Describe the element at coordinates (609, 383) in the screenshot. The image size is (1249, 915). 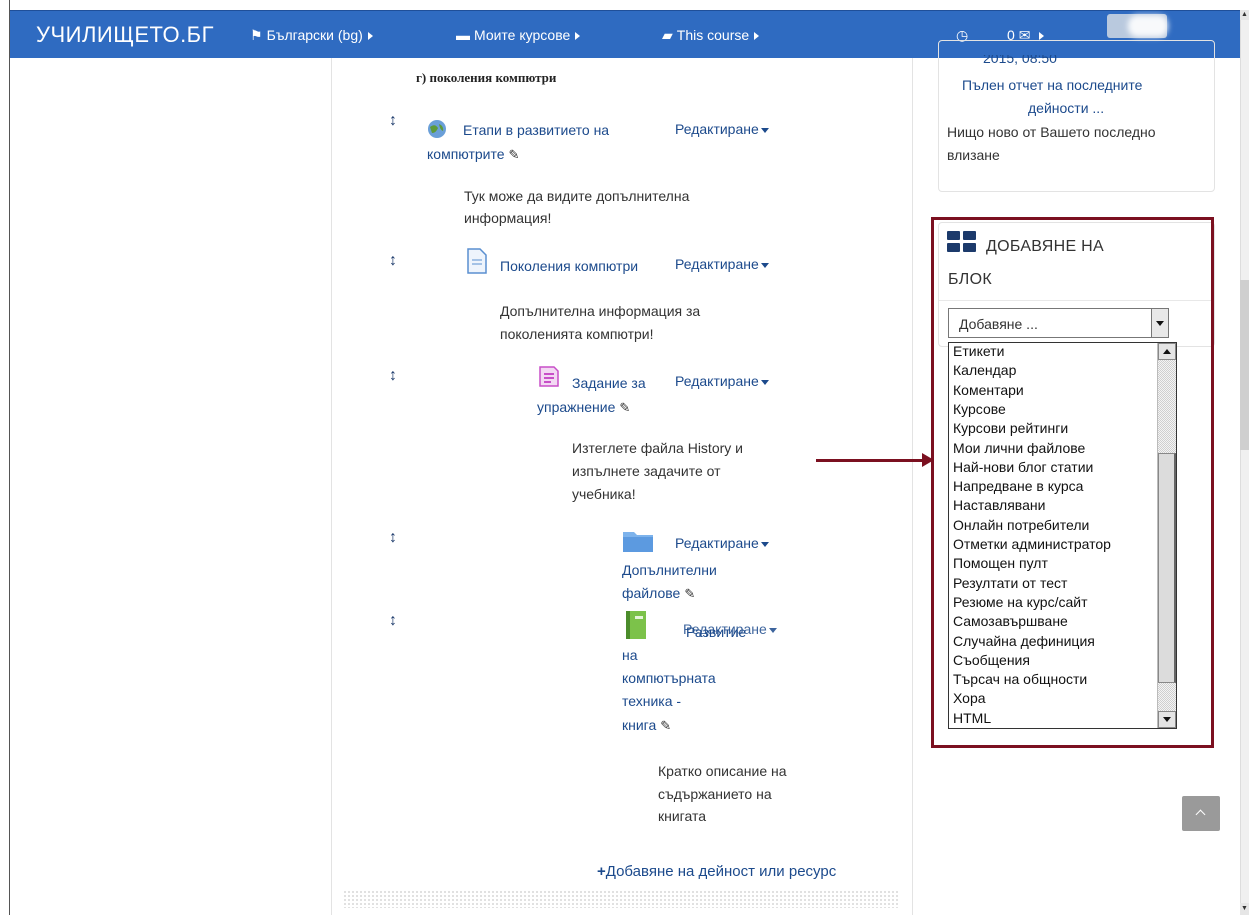
I see `activity-3-title-line1: Задание за` at that location.